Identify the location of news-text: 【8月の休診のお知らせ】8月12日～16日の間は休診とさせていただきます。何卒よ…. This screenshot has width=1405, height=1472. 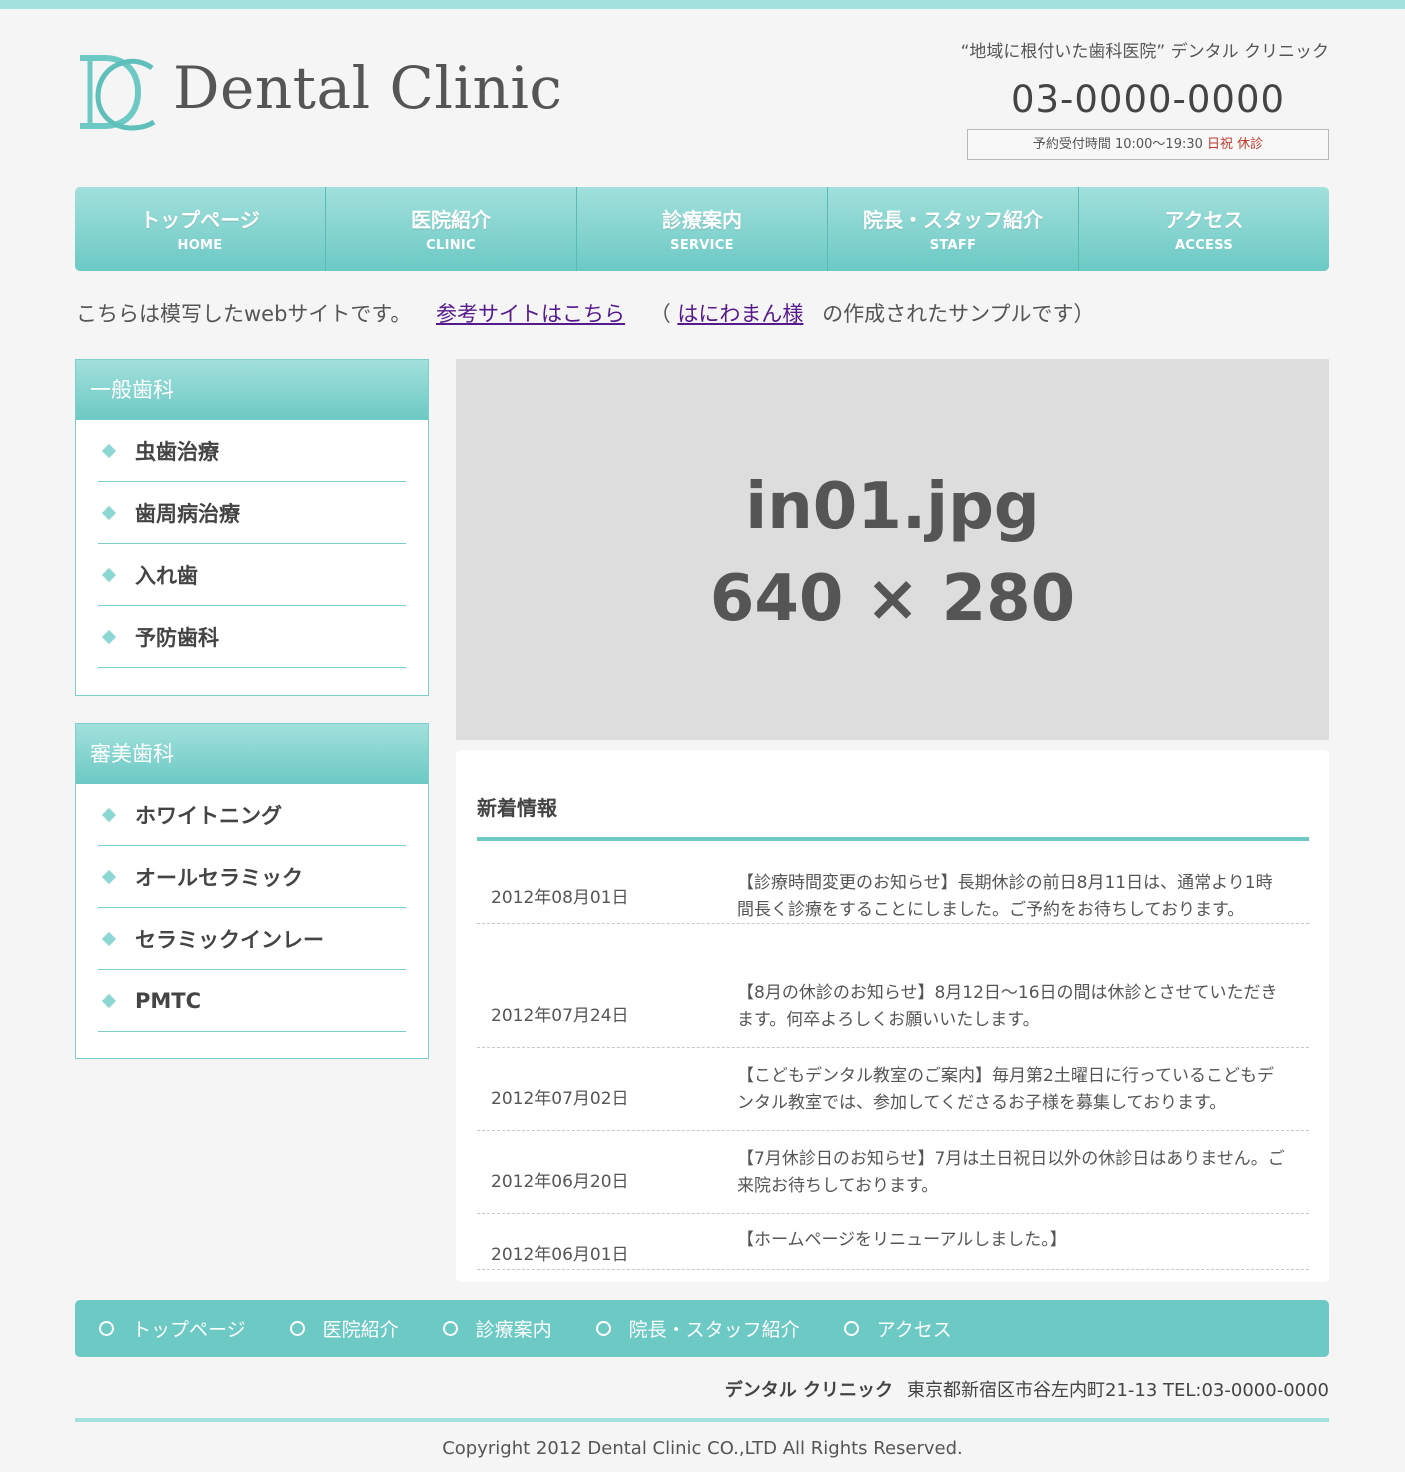
(1007, 1006).